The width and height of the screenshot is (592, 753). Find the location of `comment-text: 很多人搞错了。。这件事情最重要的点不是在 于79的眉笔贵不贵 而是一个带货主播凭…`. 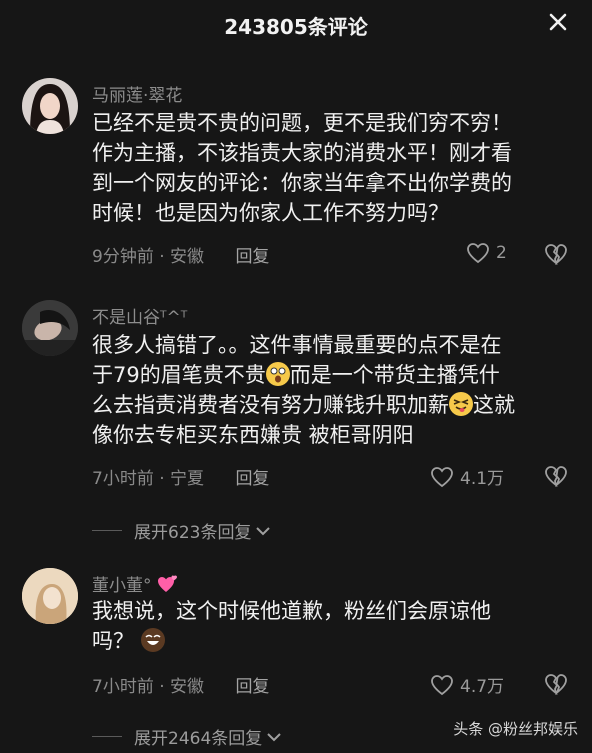

comment-text: 很多人搞错了。。这件事情最重要的点不是在 于79的眉笔贵不贵 而是一个带货主播凭… is located at coordinates (303, 390).